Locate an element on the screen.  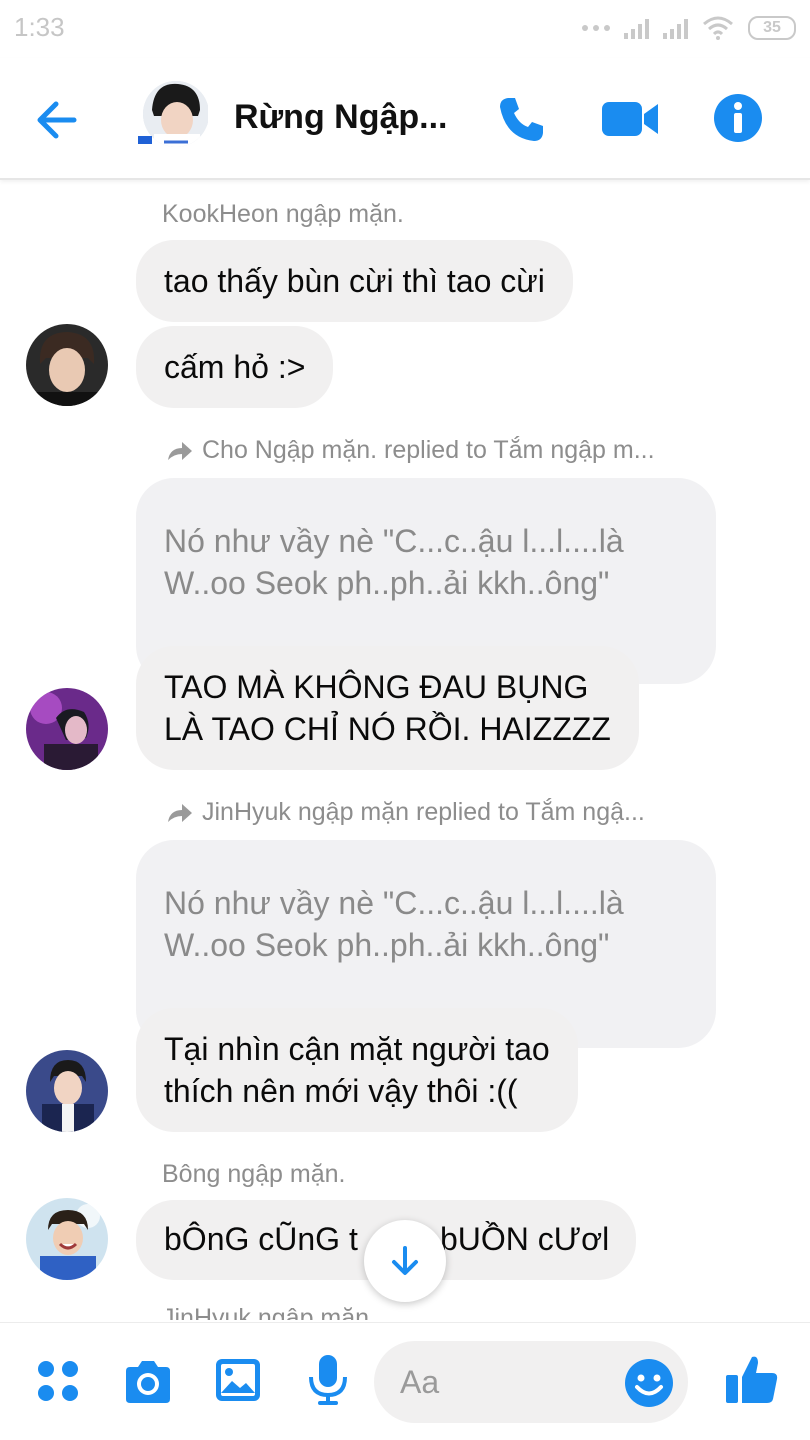
phone-icon is located at coordinates (521, 119).